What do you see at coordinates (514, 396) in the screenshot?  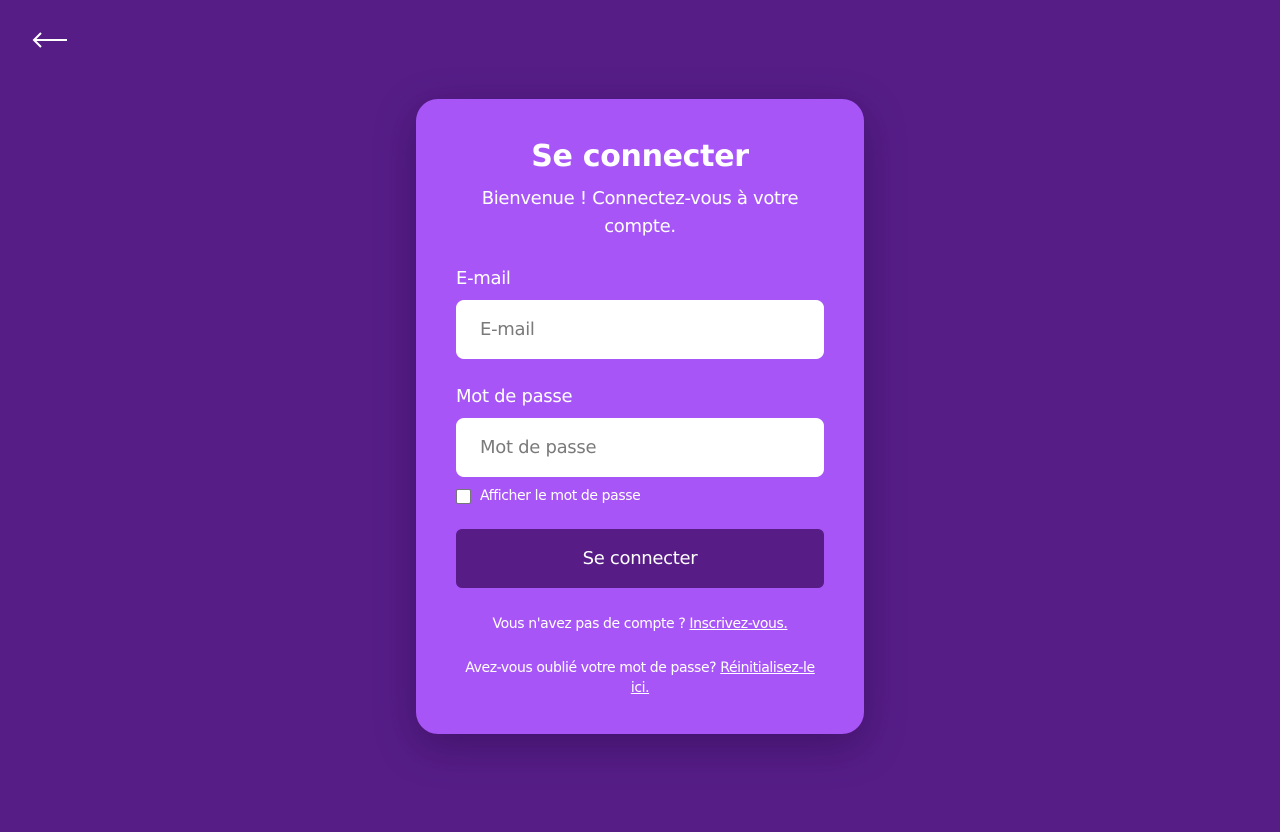 I see `password-label: Mot de passe` at bounding box center [514, 396].